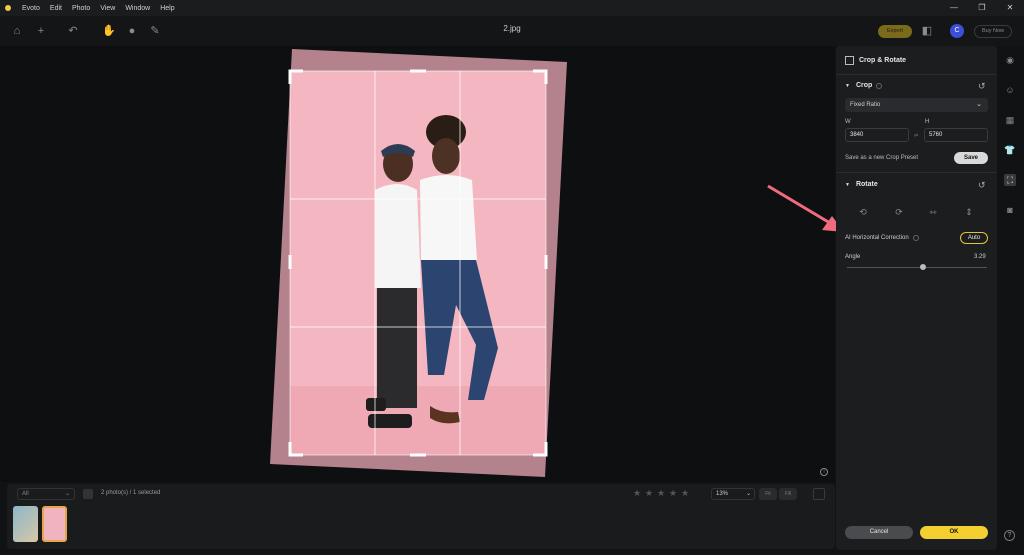  Describe the element at coordinates (853, 257) in the screenshot. I see `angle-label: Angle` at that location.